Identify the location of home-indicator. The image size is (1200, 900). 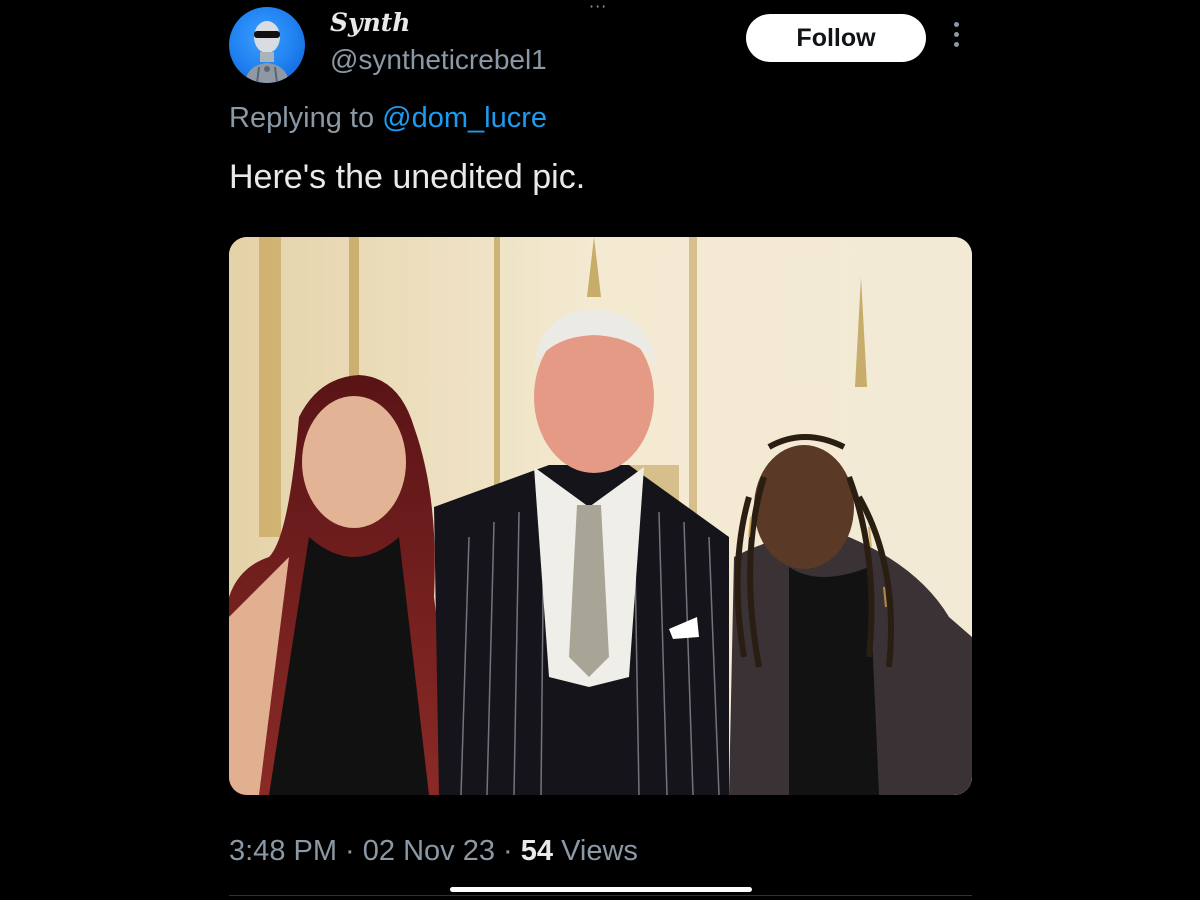
(601, 889).